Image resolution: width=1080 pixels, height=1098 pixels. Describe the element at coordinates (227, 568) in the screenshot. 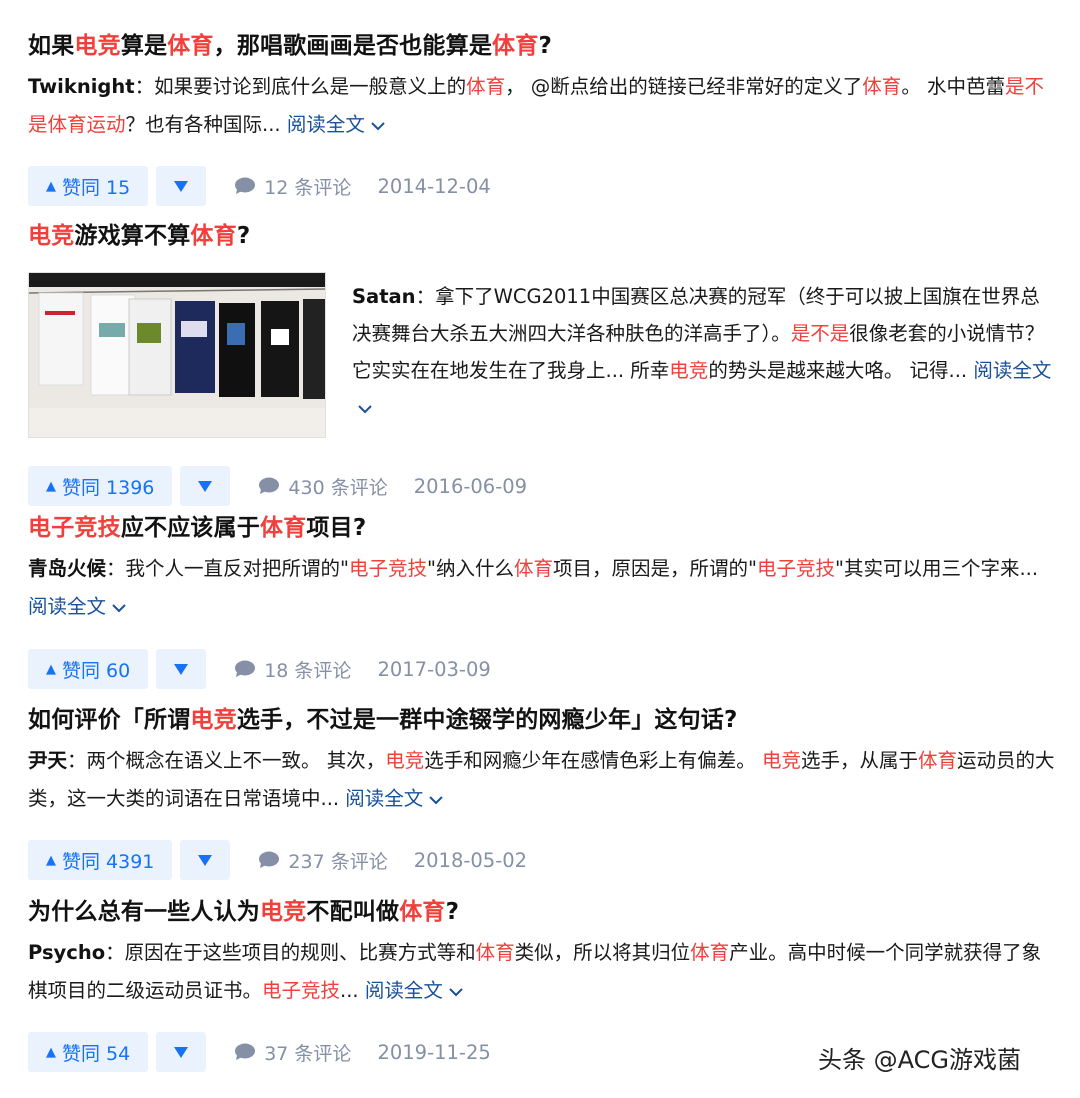

I see `excerpt-text: ：我个人一直反对把所谓的"` at that location.